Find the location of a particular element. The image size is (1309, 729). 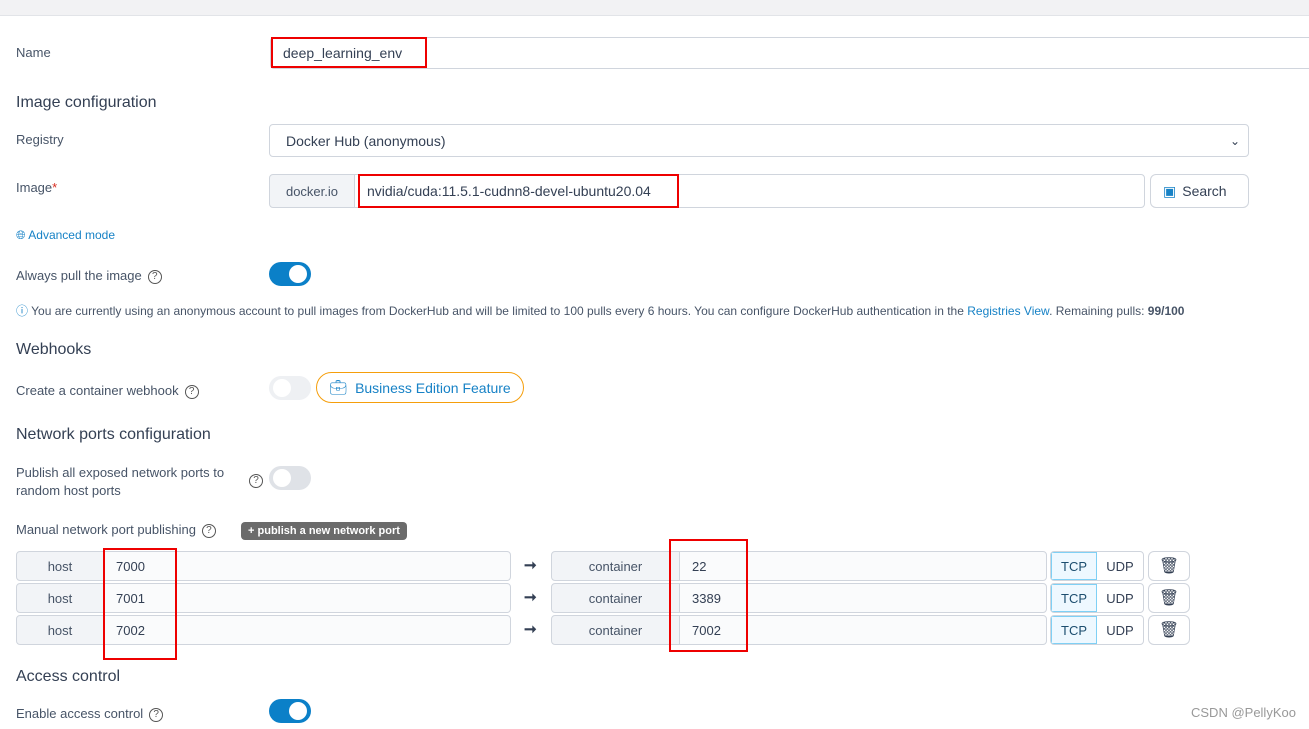

registries-view-link: Registries View is located at coordinates (1008, 311).